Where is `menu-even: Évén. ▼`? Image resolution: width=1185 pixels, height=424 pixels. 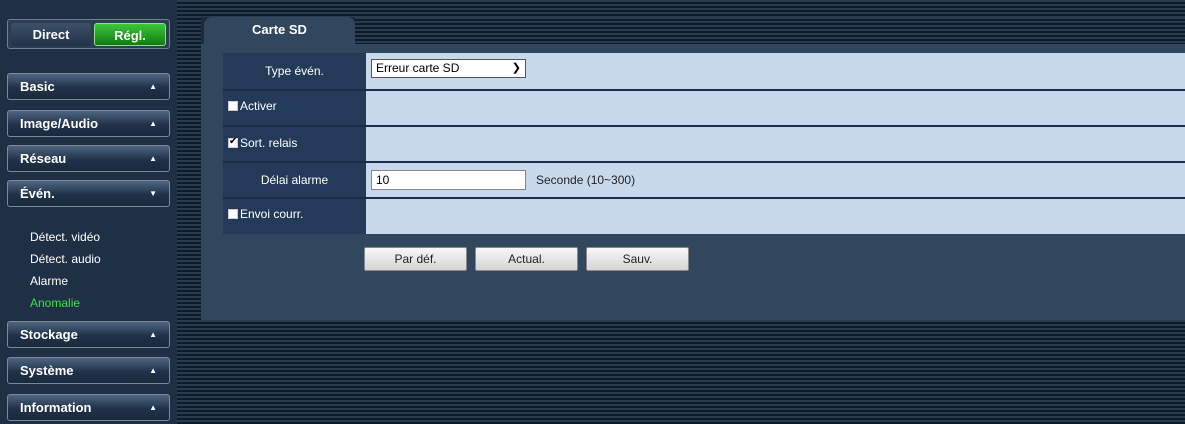
menu-even: Évén. ▼ is located at coordinates (88, 193).